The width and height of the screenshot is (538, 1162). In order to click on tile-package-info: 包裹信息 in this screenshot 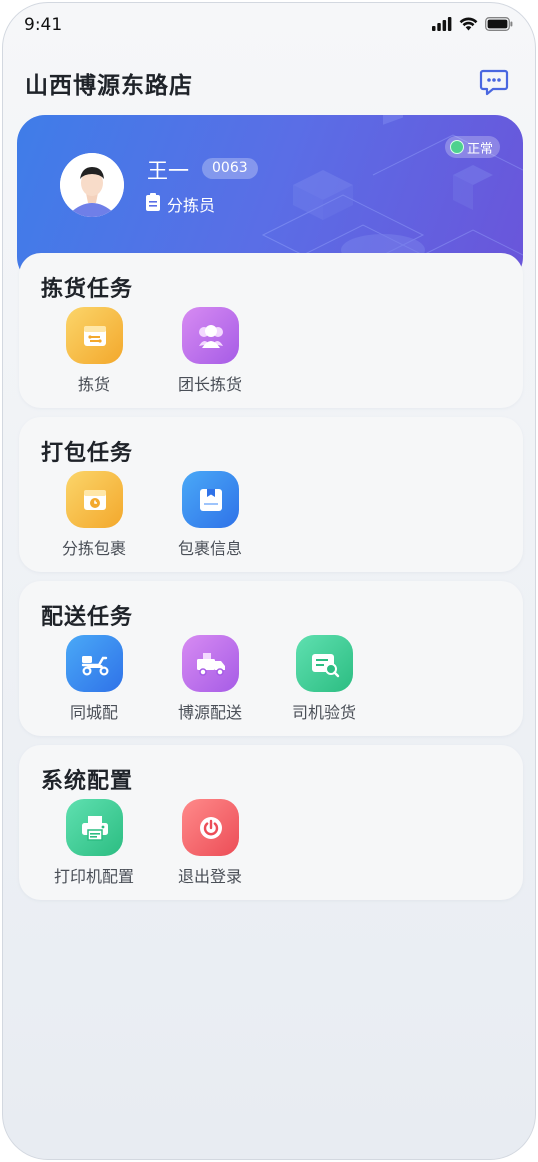, I will do `click(210, 521)`.